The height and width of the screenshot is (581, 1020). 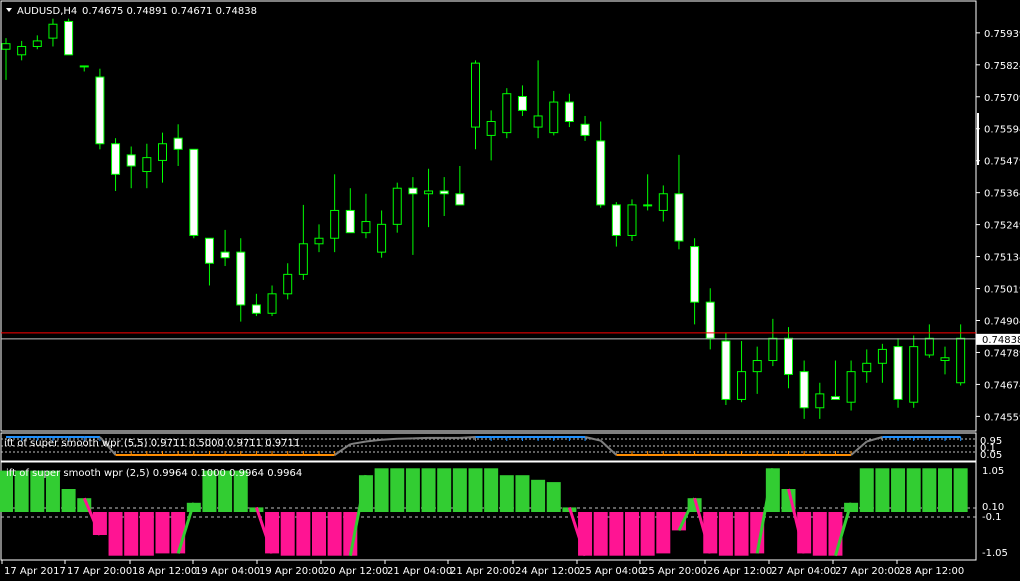 What do you see at coordinates (995, 553) in the screenshot?
I see `sub2-level-label-bottom: -1.05` at bounding box center [995, 553].